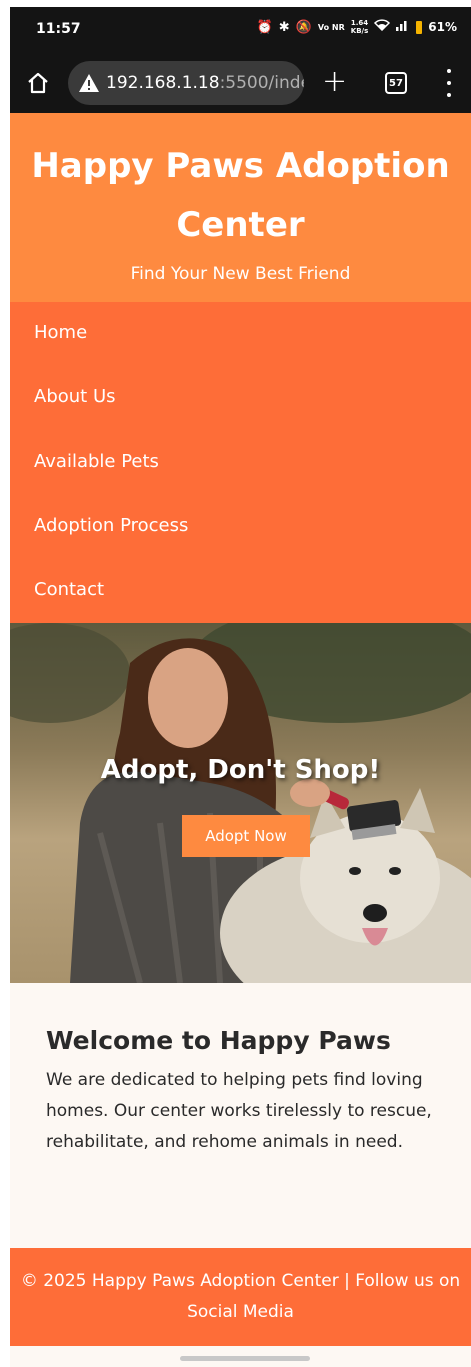 The height and width of the screenshot is (1367, 471). I want to click on tab-switcher-button: 57, so click(396, 83).